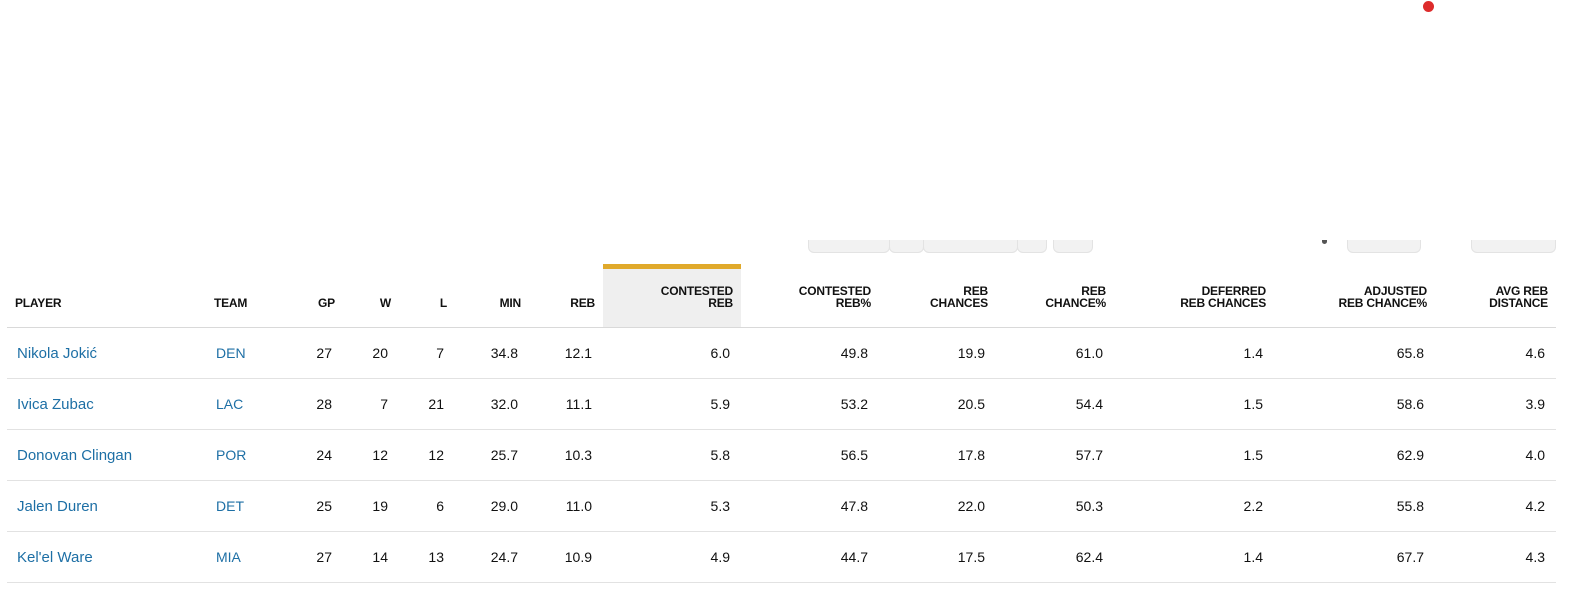 The image size is (1570, 591). What do you see at coordinates (427, 404) in the screenshot?
I see `stat-cell-l: 21` at bounding box center [427, 404].